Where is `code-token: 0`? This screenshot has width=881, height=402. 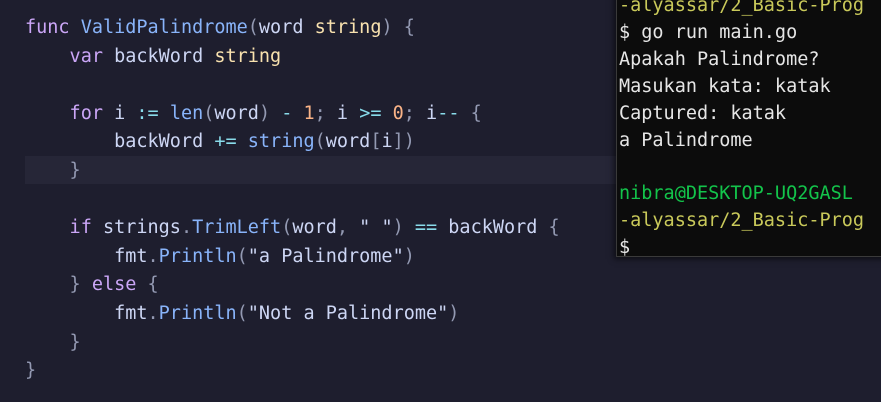 code-token: 0 is located at coordinates (398, 113).